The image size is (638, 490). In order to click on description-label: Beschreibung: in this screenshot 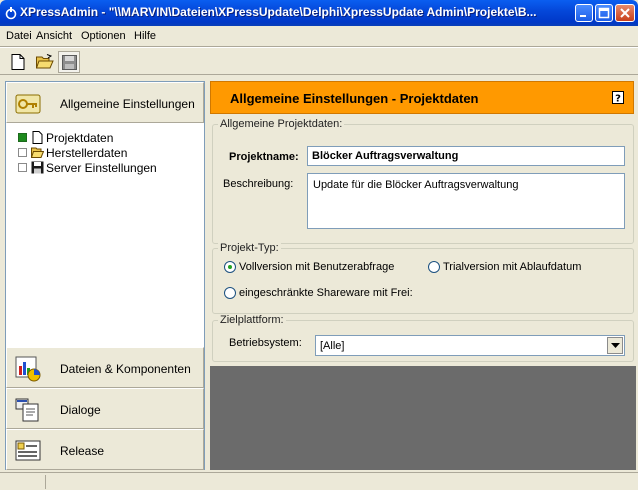, I will do `click(258, 184)`.